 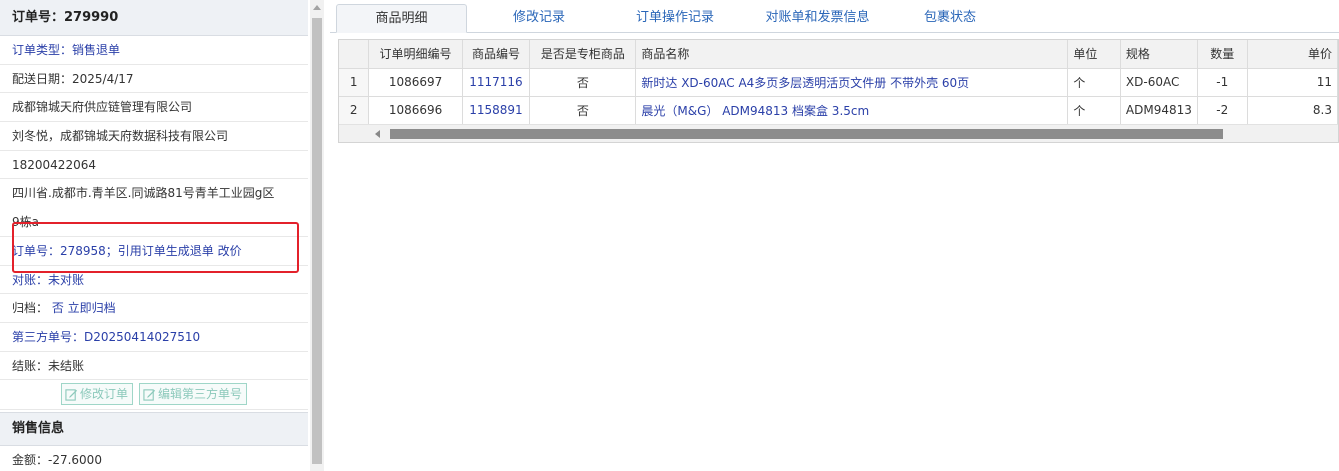 I want to click on row-index: 1, so click(x=354, y=82).